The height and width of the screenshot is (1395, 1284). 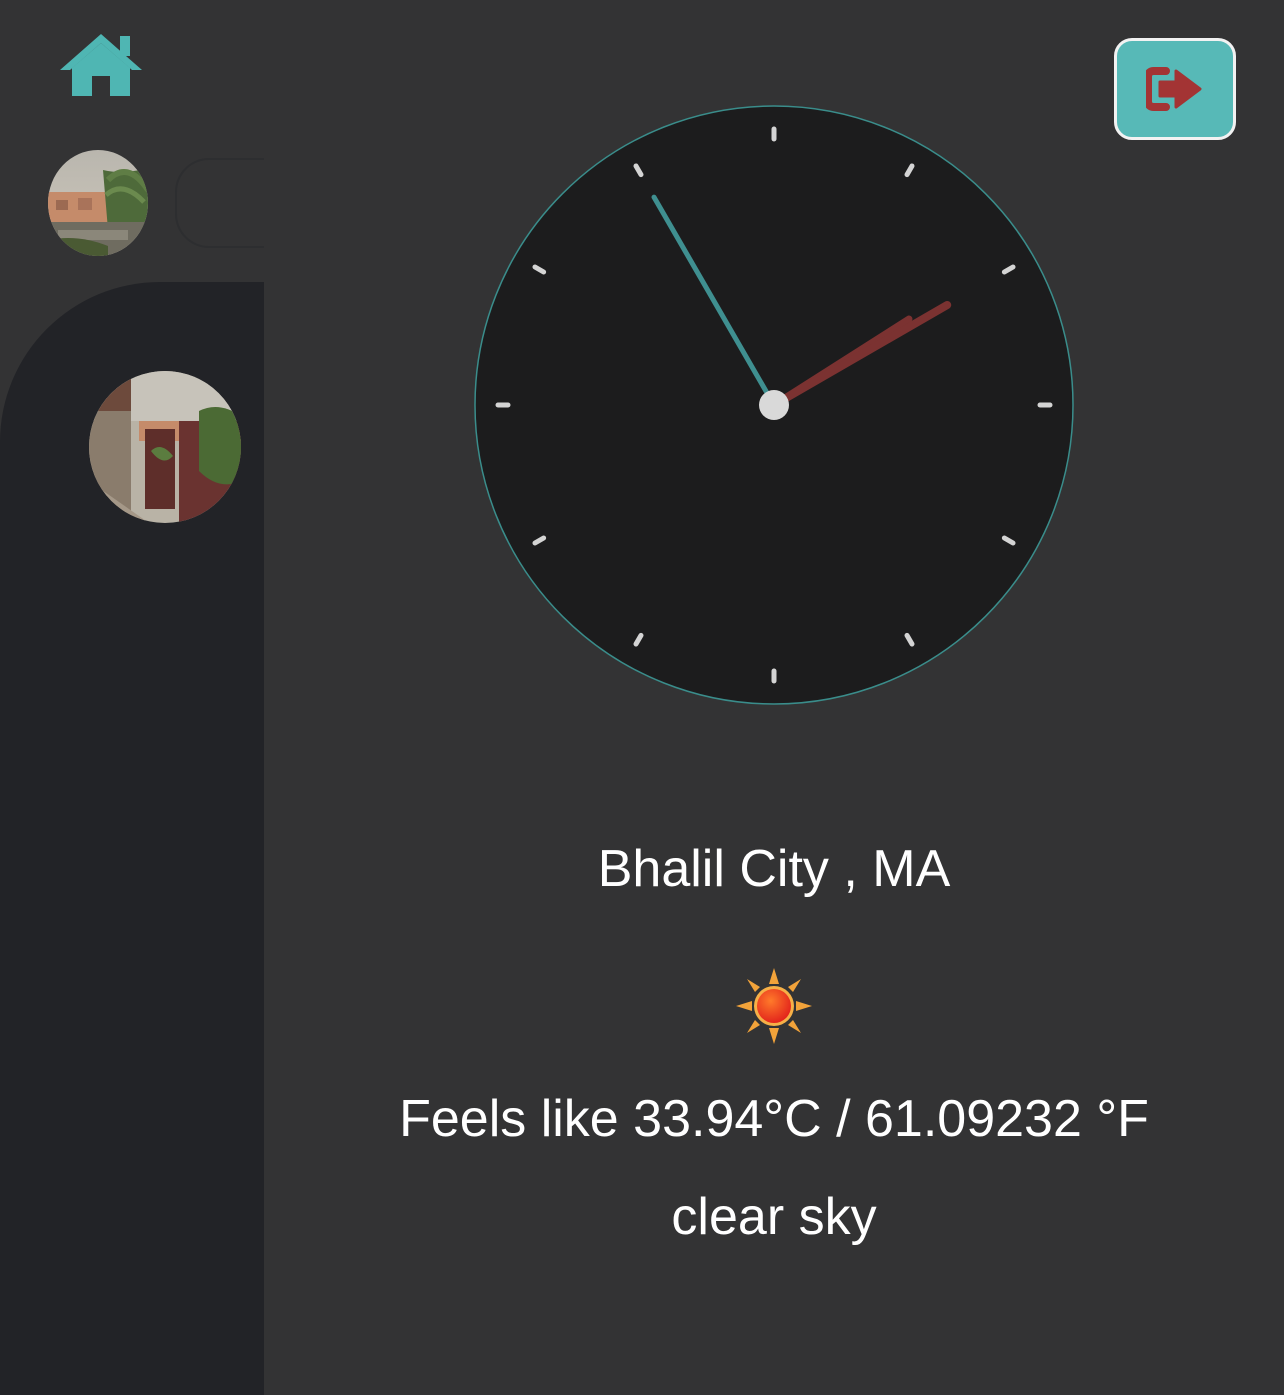 What do you see at coordinates (774, 1217) in the screenshot?
I see `weather-description: clear sky` at bounding box center [774, 1217].